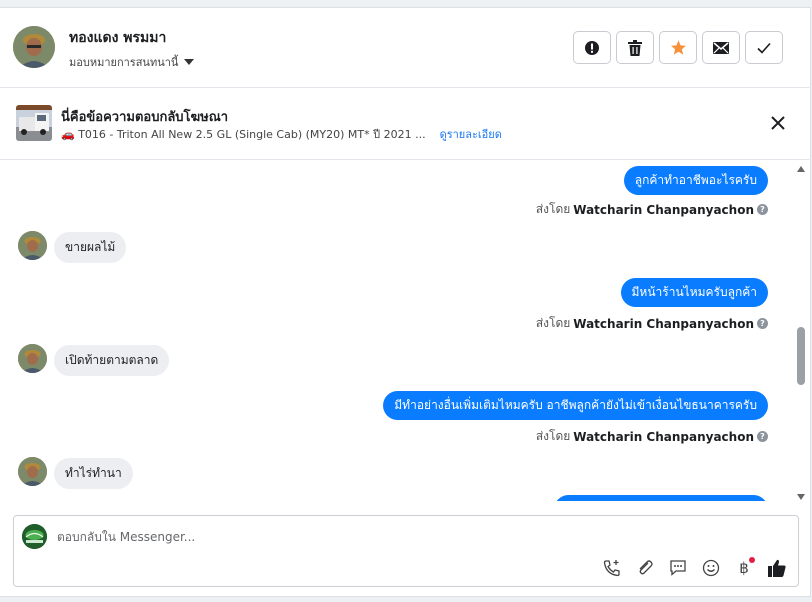  I want to click on incoming-message: เปิดท้ายตามตลาด, so click(112, 360).